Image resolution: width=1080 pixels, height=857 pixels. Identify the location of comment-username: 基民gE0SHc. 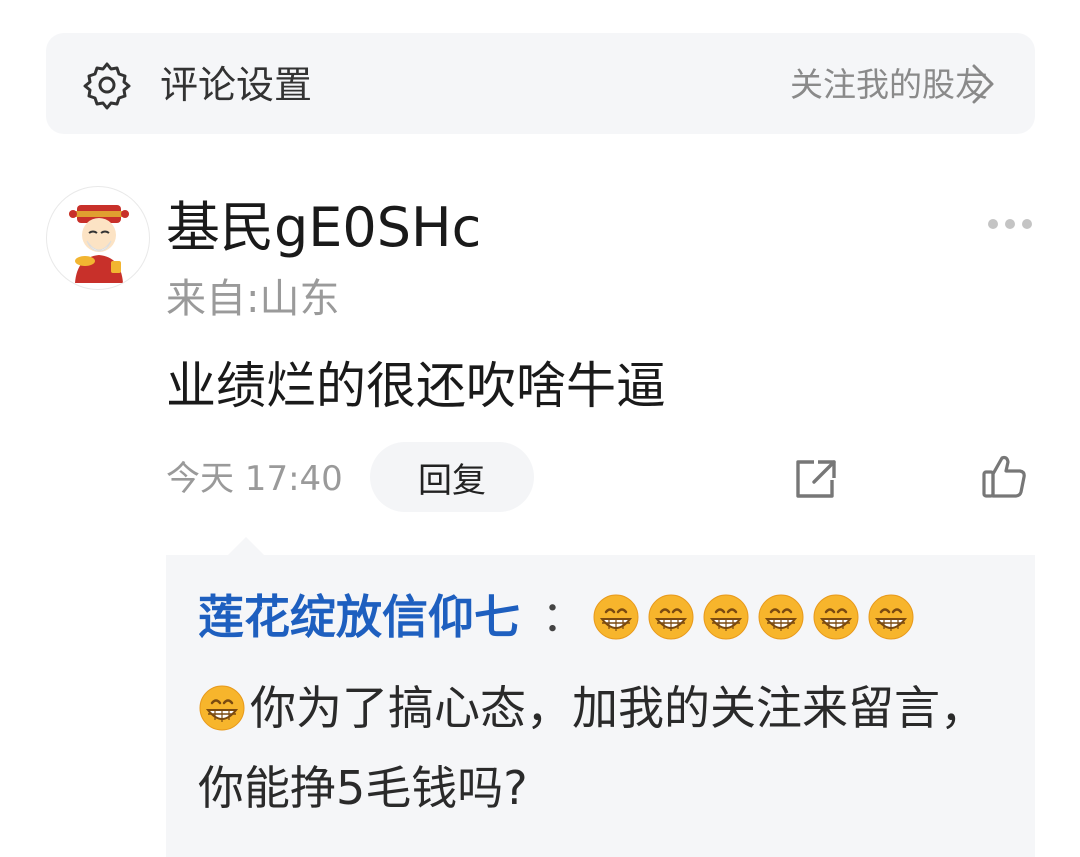
(323, 228).